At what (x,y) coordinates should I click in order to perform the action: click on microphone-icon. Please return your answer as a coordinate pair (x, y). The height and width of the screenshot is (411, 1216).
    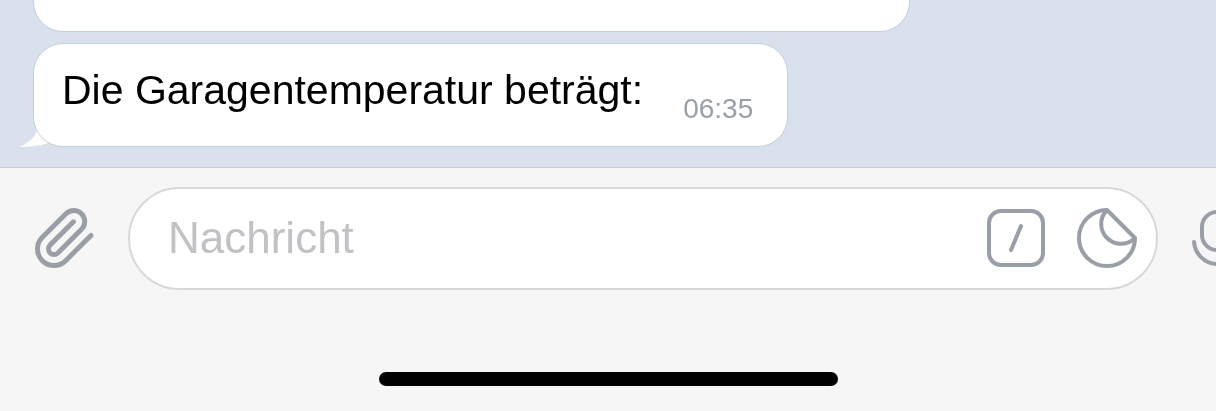
    Looking at the image, I should click on (1203, 238).